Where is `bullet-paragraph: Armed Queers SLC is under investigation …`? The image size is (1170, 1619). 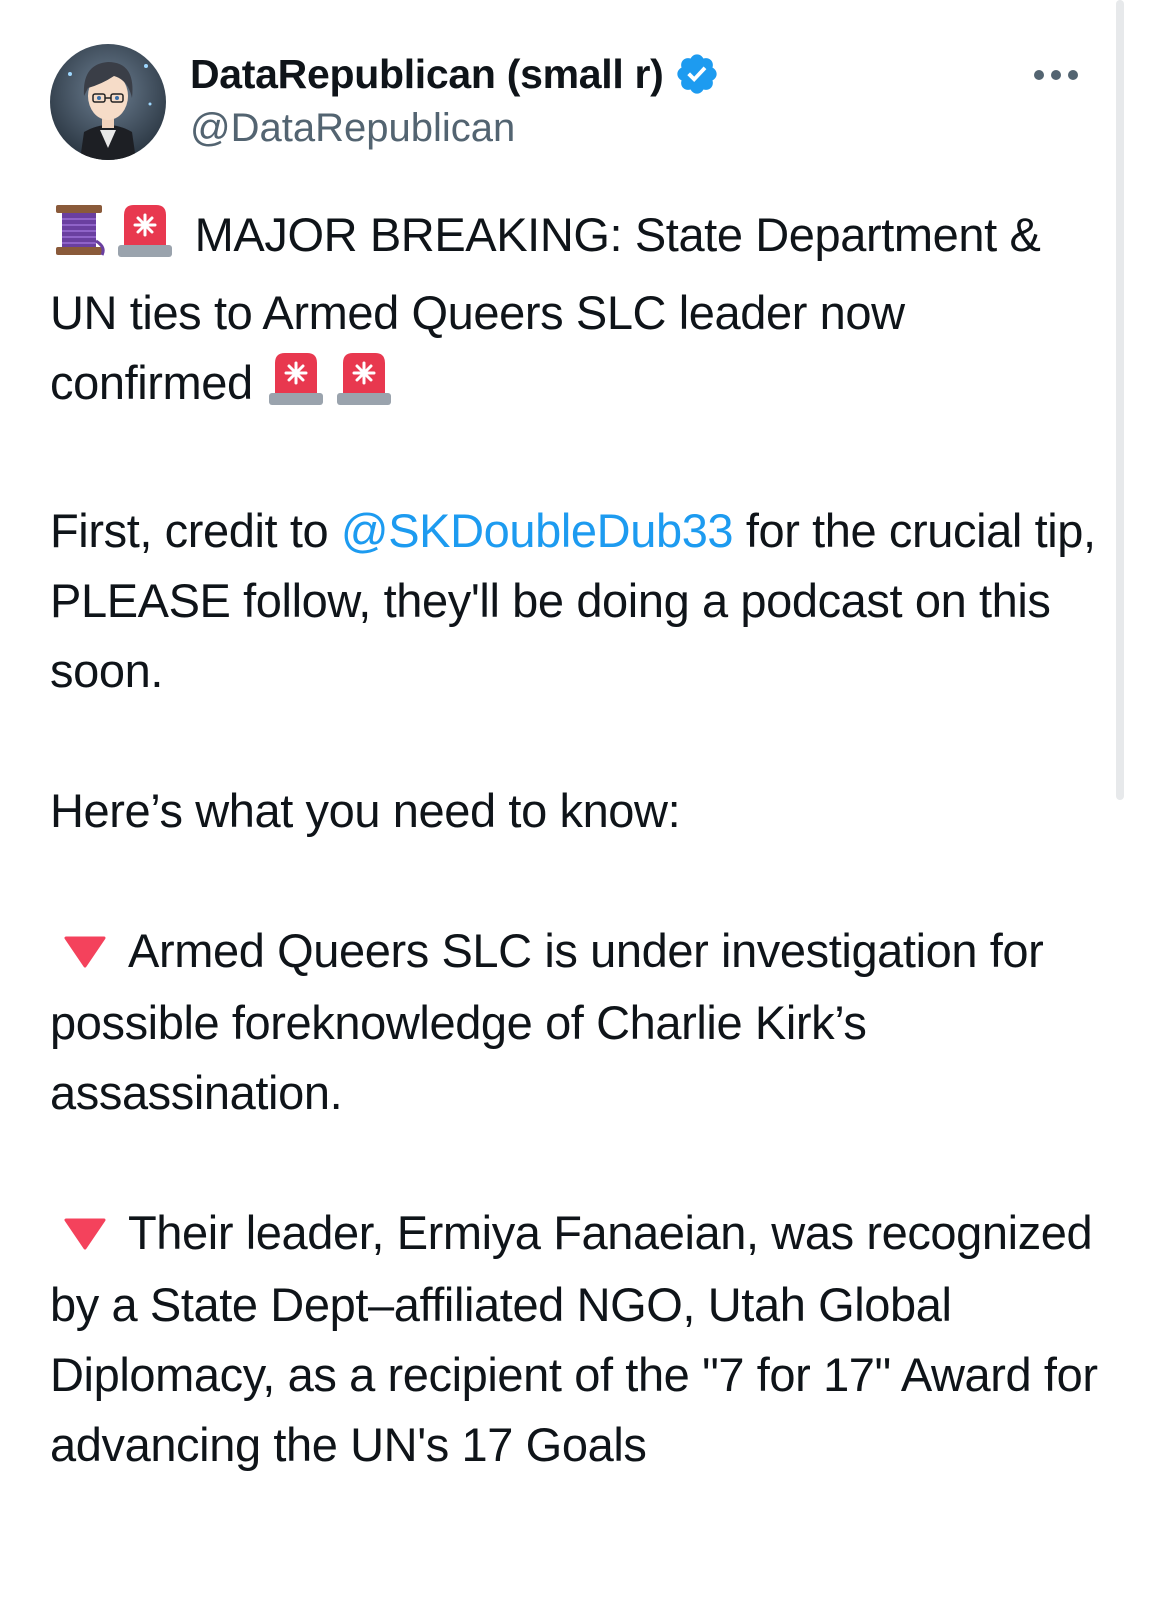 bullet-paragraph: Armed Queers SLC is under investigation … is located at coordinates (575, 1022).